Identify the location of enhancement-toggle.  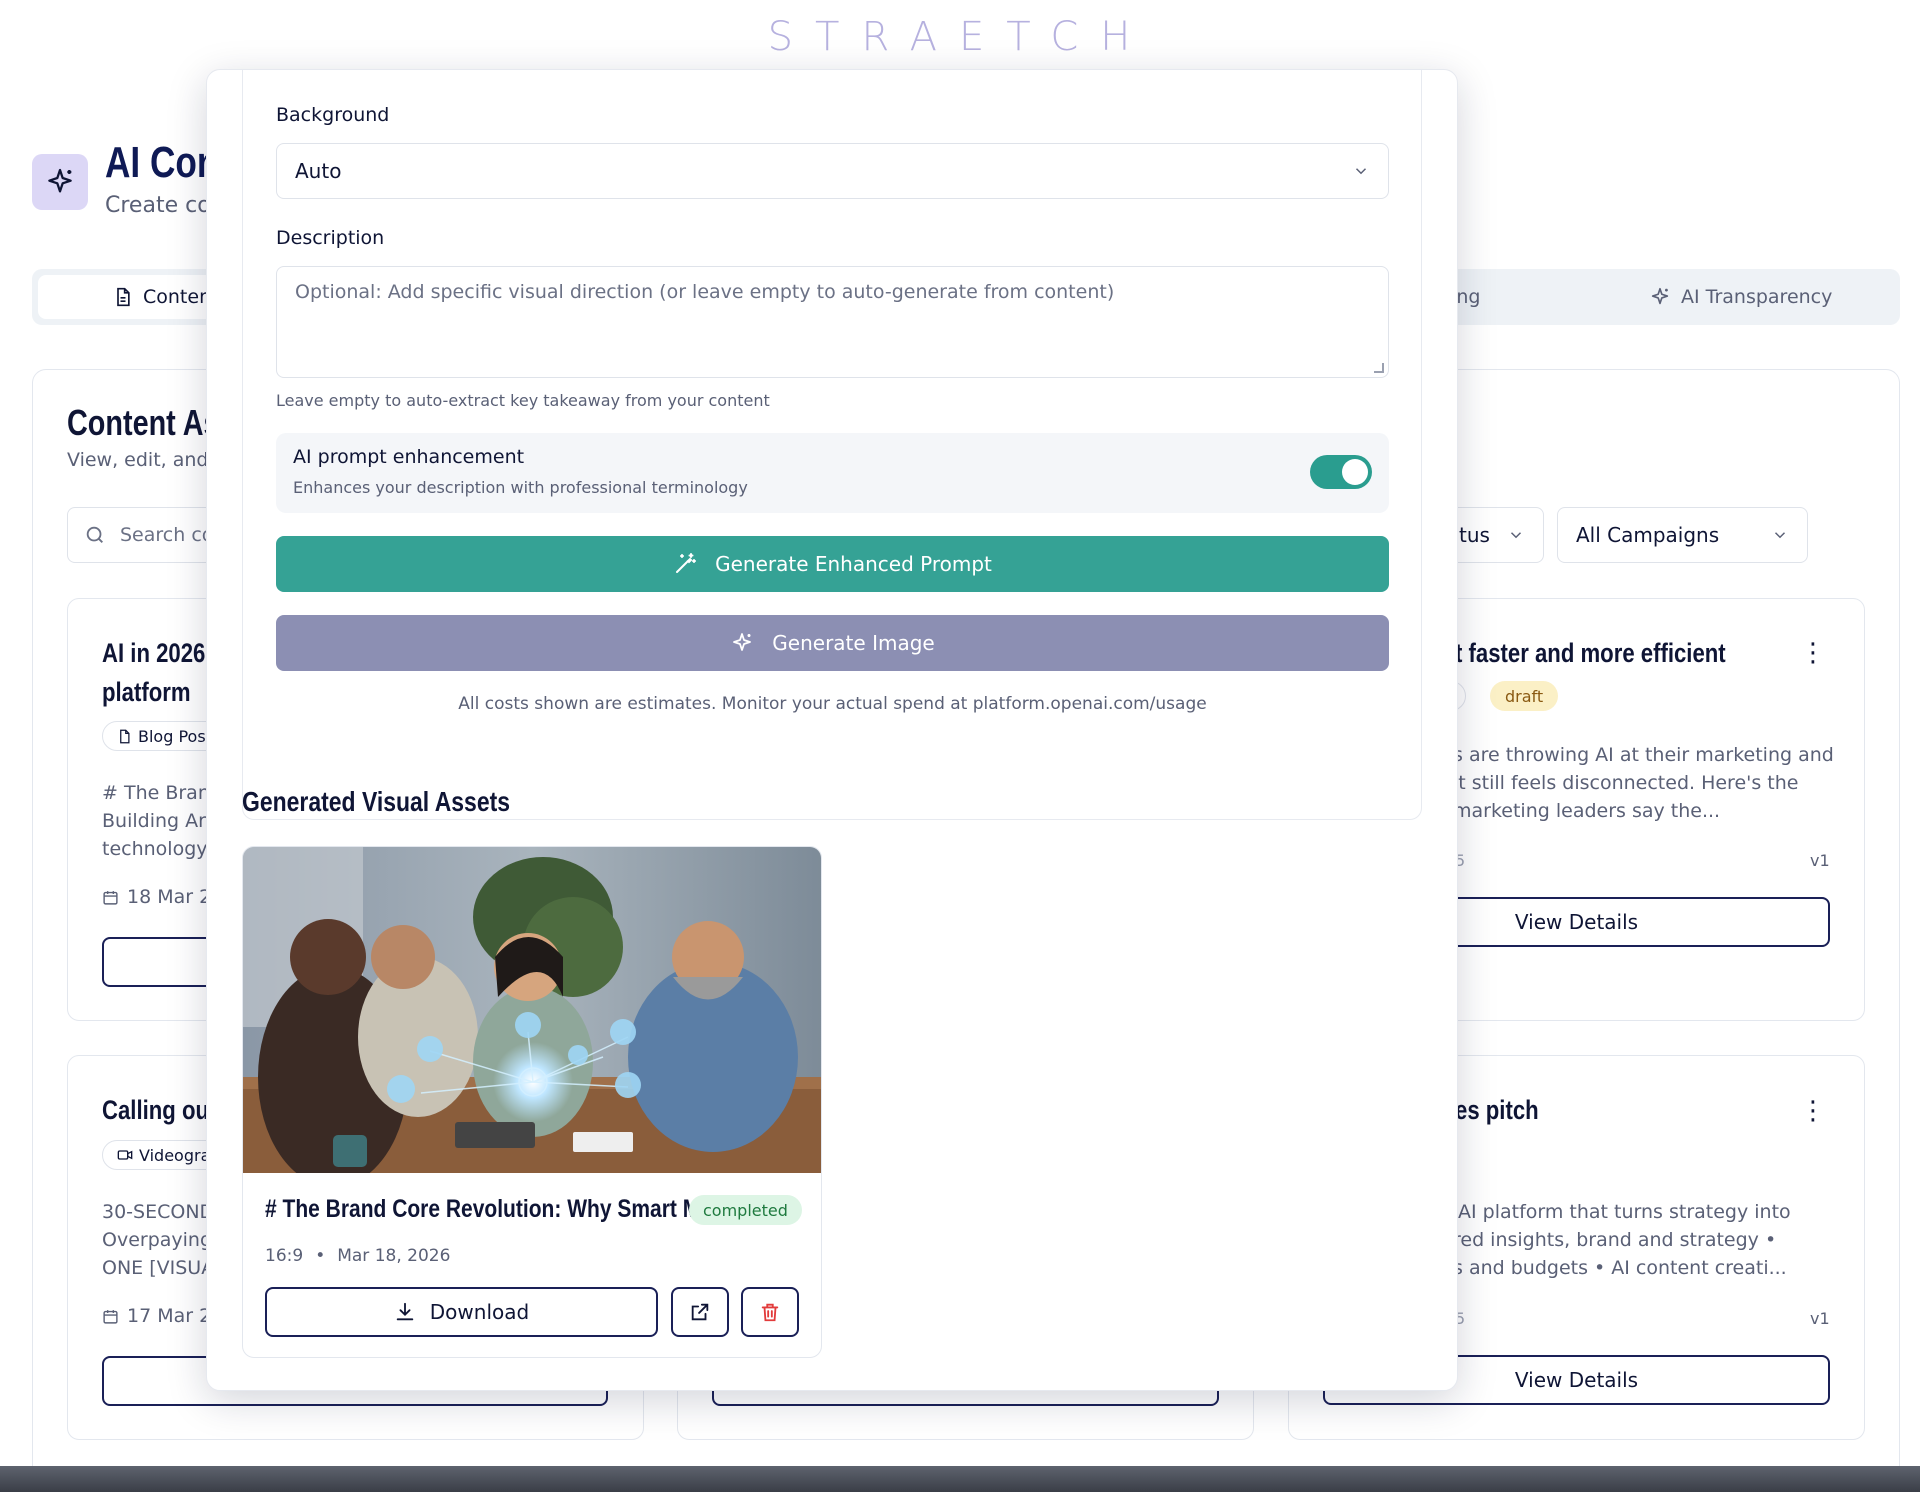
(1341, 472).